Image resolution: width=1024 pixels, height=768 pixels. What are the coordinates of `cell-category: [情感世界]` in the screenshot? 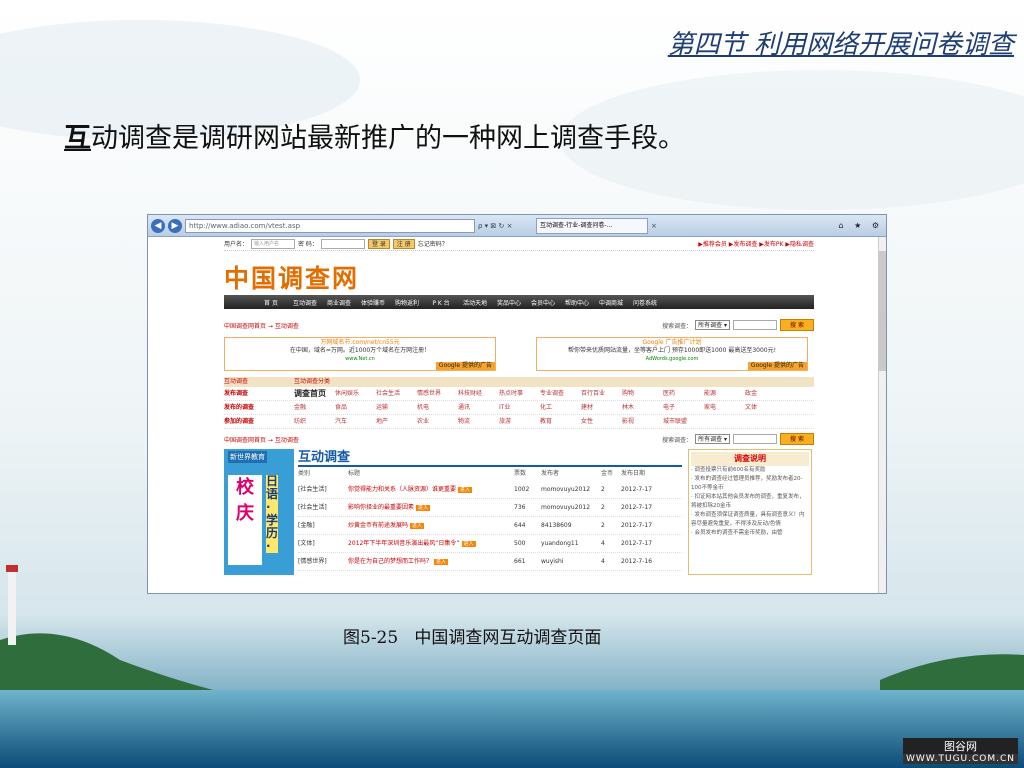 It's located at (323, 561).